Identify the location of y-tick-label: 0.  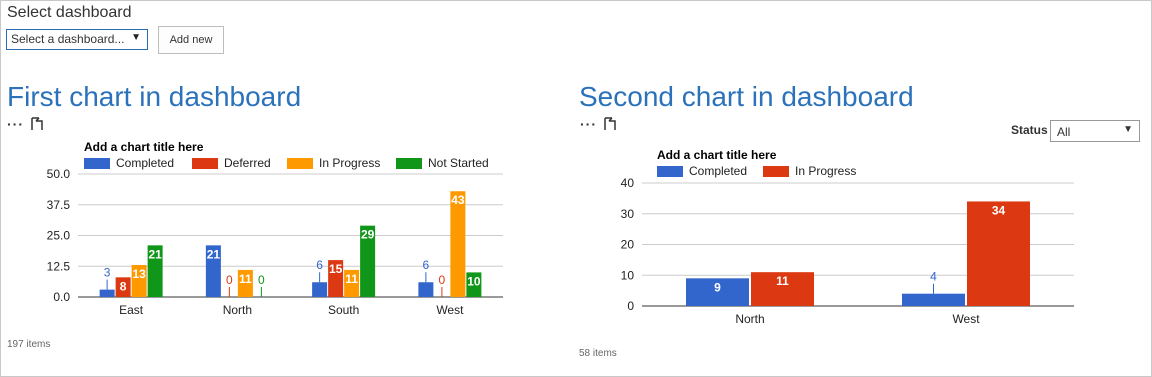
(630, 306).